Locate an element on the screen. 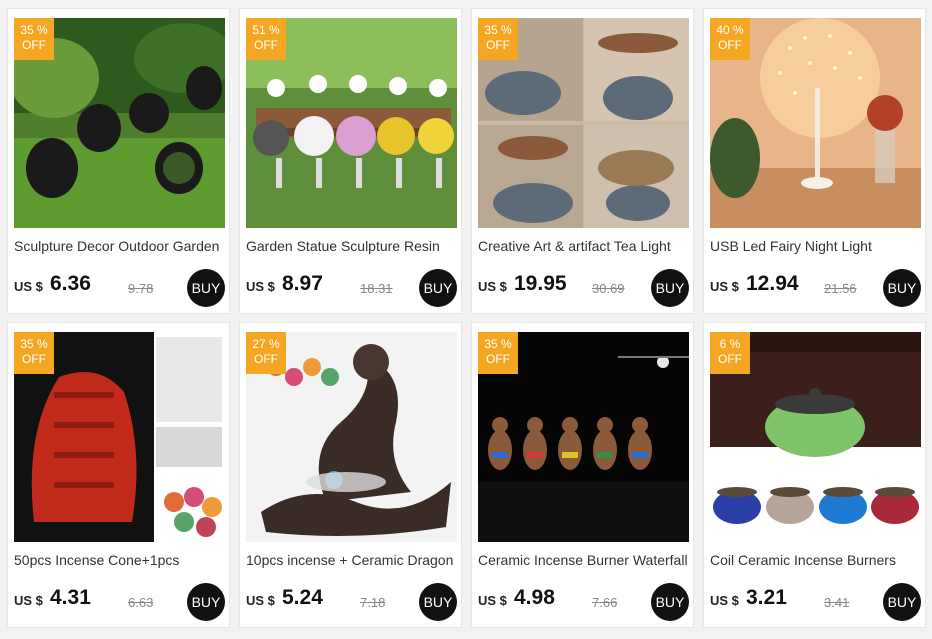  product-title: Creative Art & artifact Tea Light is located at coordinates (583, 246).